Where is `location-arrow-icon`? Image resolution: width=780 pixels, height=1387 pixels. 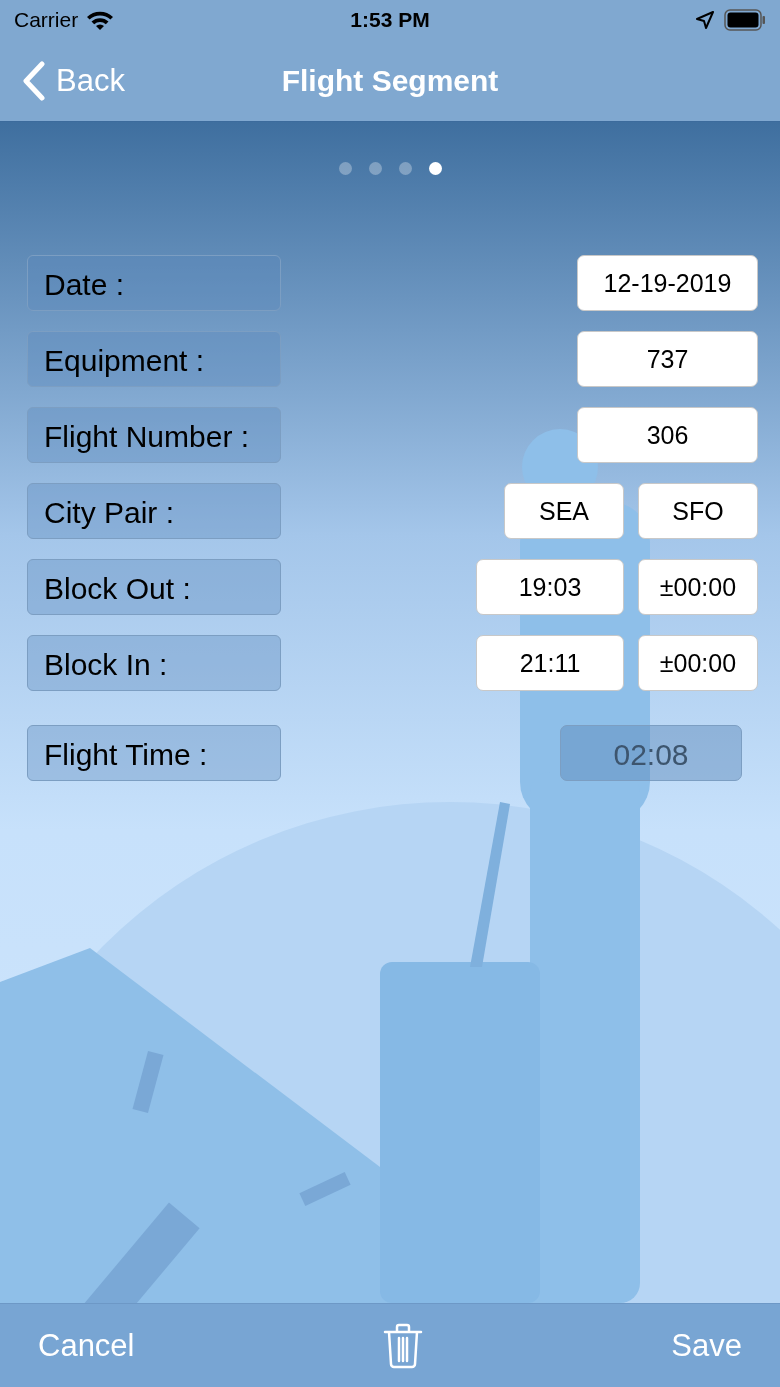 location-arrow-icon is located at coordinates (705, 20).